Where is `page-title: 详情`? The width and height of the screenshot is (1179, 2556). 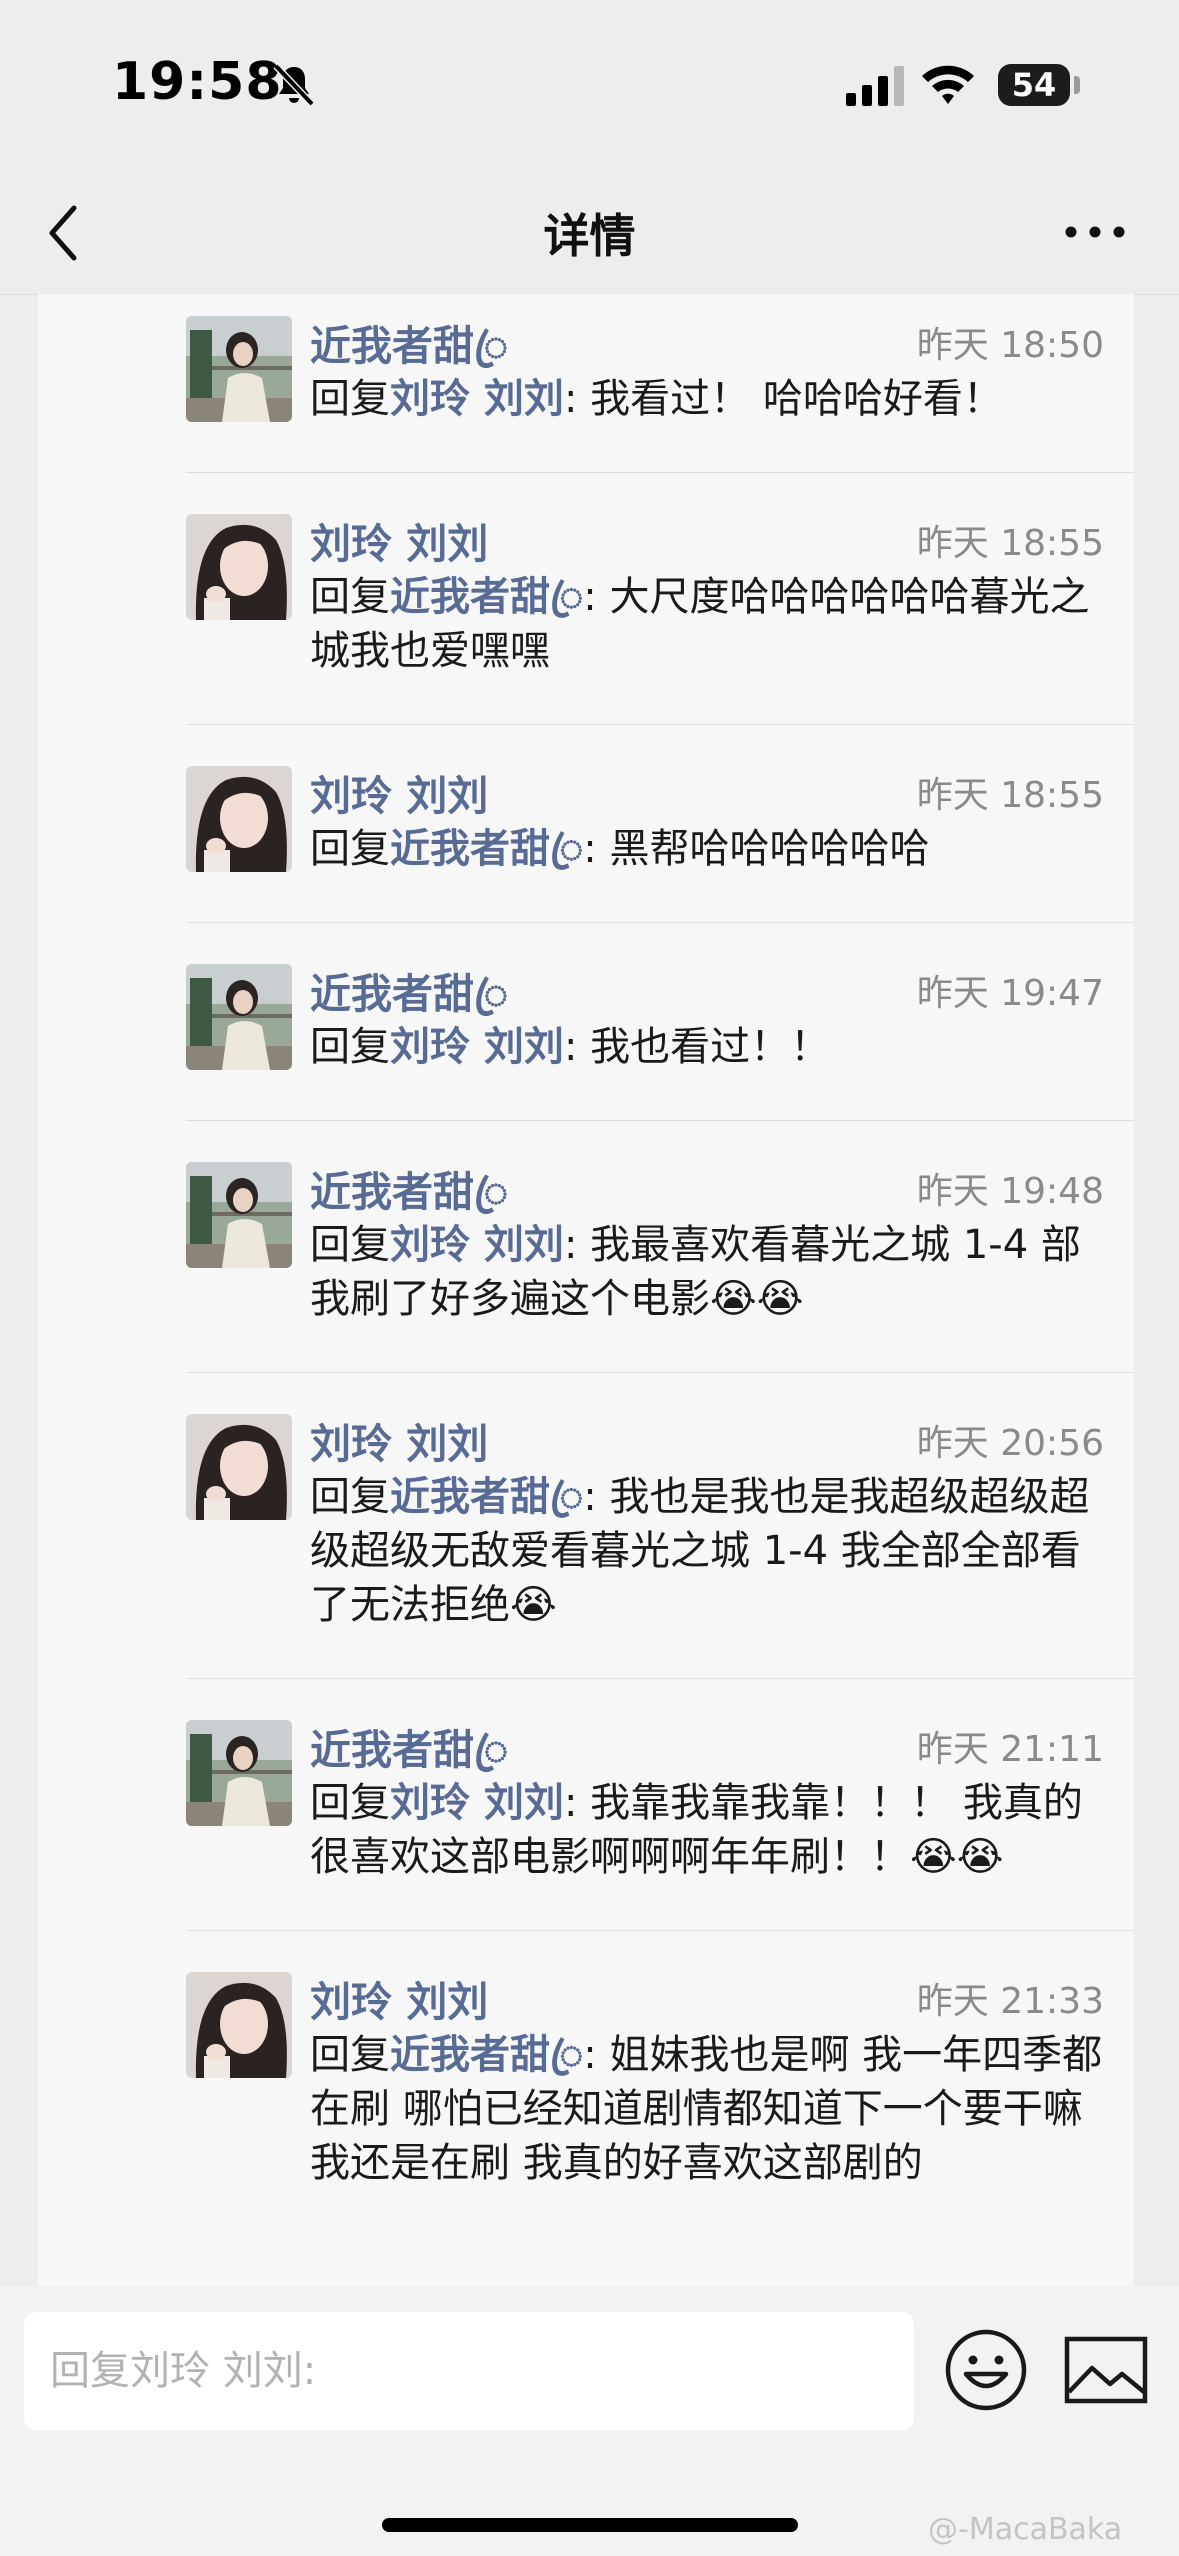 page-title: 详情 is located at coordinates (589, 236).